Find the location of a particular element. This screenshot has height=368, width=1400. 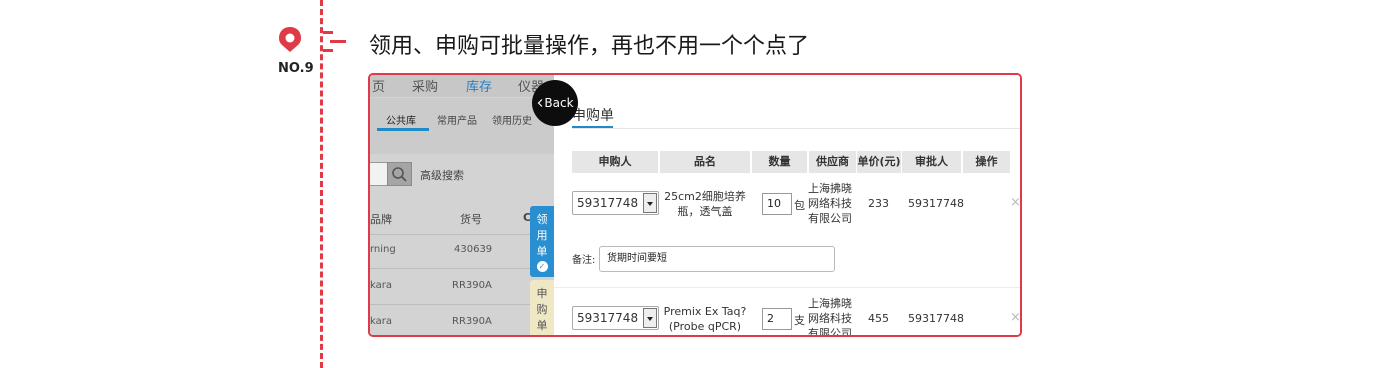

quantity-input: 10 is located at coordinates (777, 204).